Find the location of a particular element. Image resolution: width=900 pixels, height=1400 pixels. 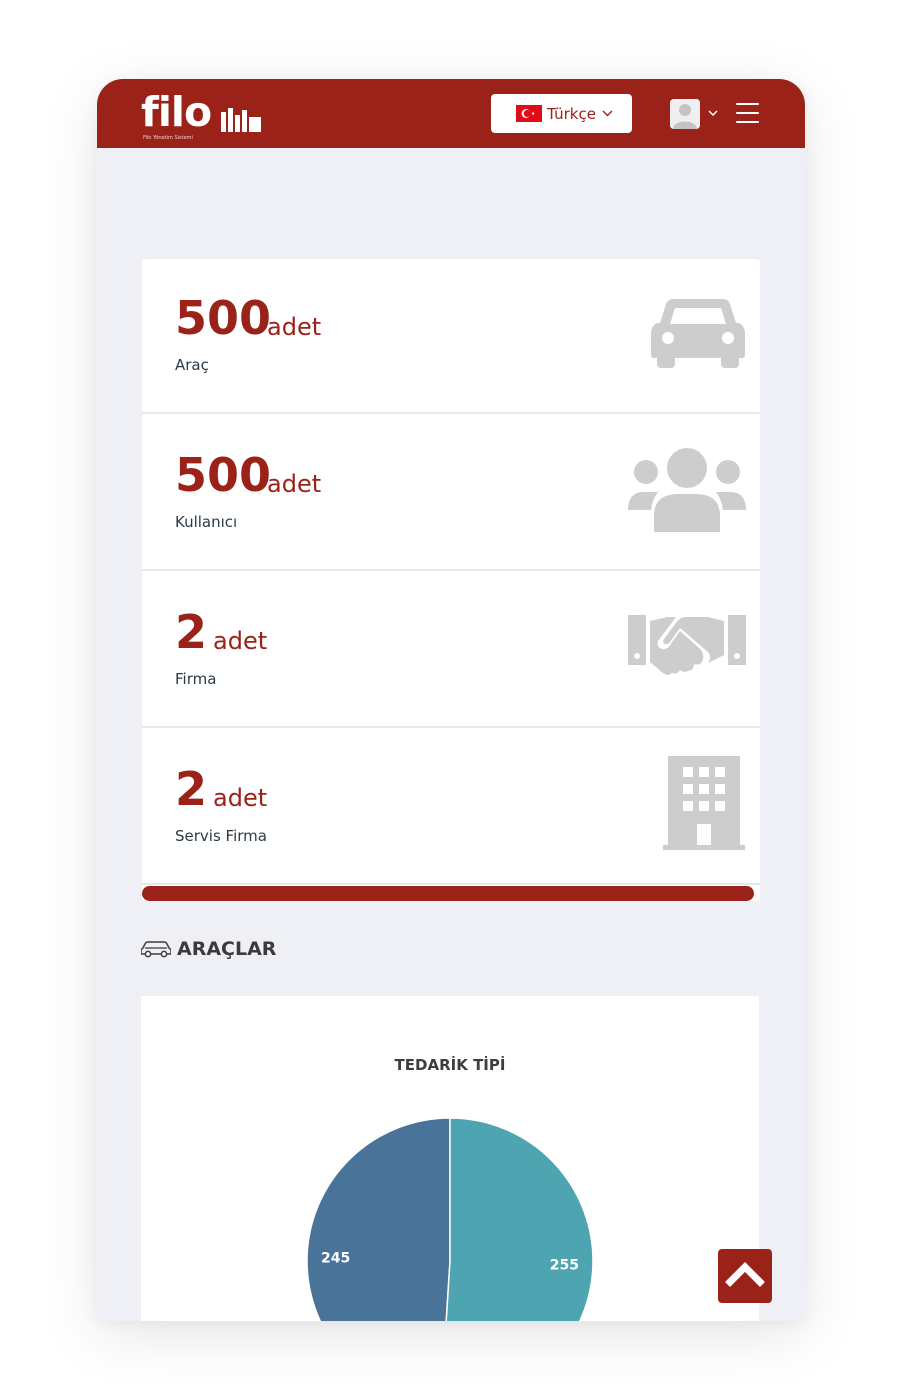

logo-text: filo is located at coordinates (176, 112).